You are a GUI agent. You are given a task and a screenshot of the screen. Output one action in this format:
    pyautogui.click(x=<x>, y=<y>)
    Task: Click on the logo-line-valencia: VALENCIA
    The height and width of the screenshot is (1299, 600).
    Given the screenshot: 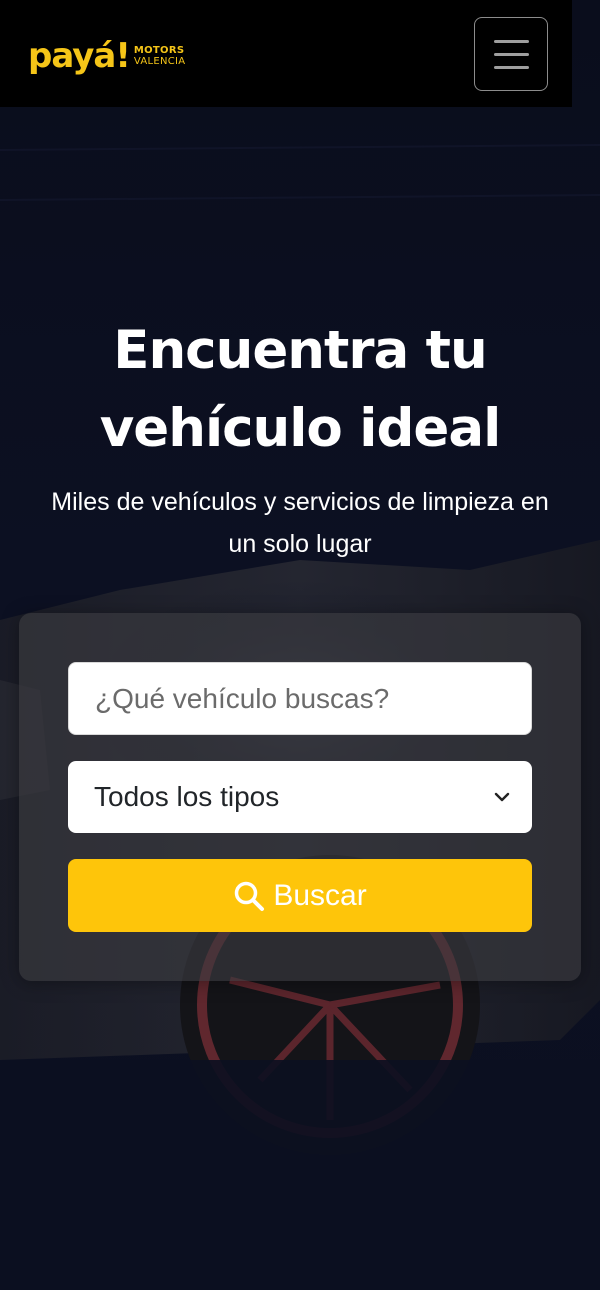 What is the action you would take?
    pyautogui.click(x=159, y=61)
    